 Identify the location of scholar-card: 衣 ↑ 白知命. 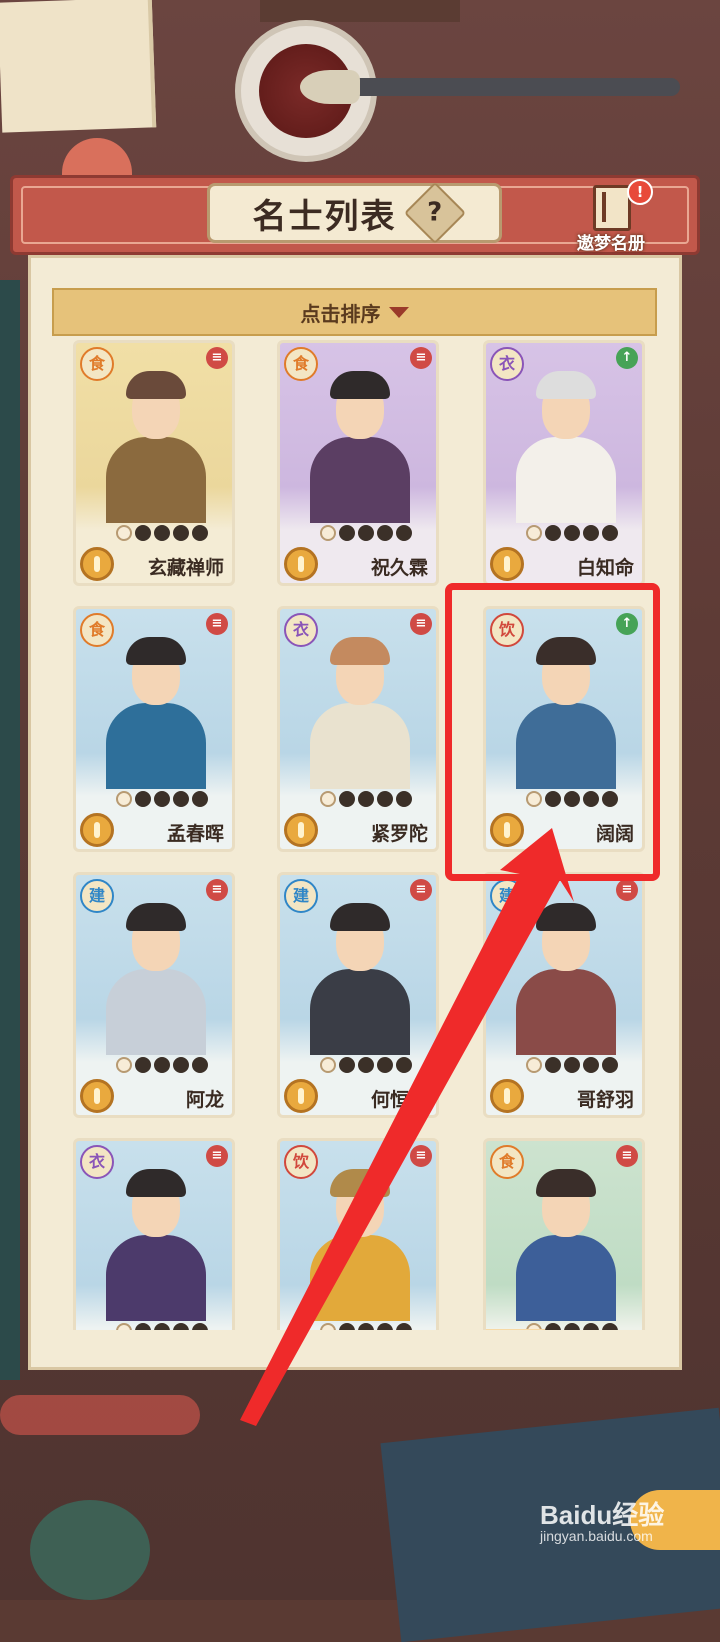
(564, 463).